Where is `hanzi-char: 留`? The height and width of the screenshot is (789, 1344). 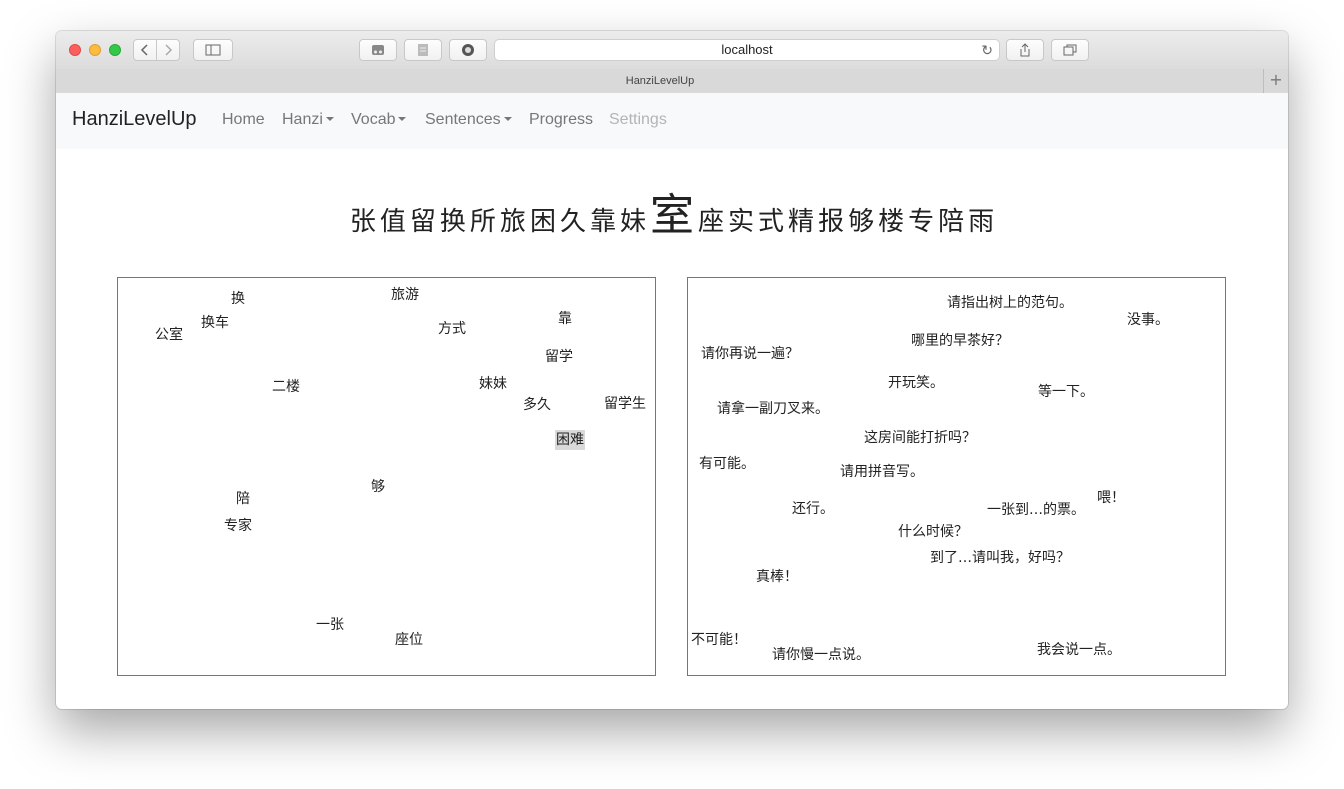 hanzi-char: 留 is located at coordinates (423, 222).